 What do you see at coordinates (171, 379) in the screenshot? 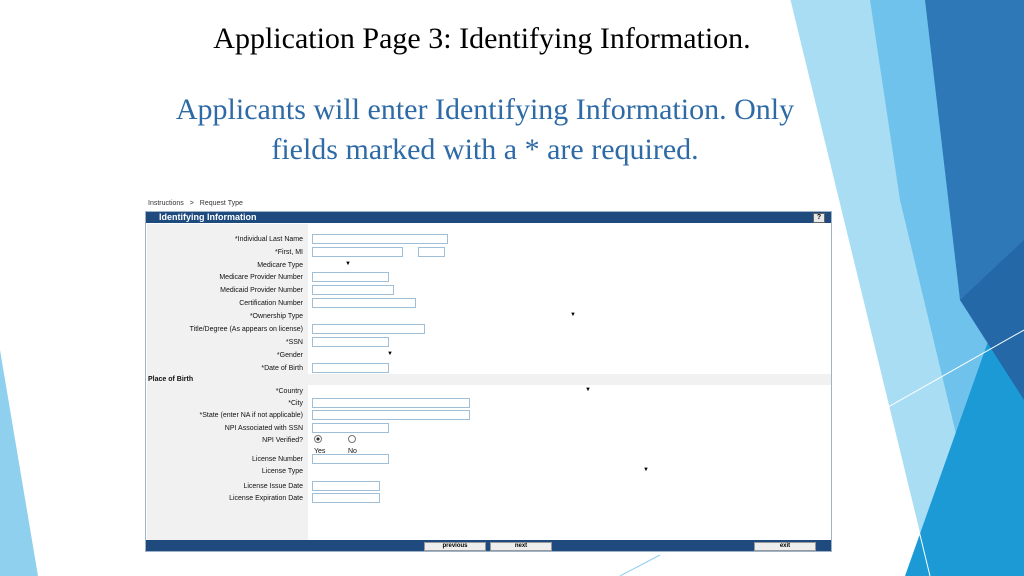
I see `place-of-birth-heading: Place of Birth` at bounding box center [171, 379].